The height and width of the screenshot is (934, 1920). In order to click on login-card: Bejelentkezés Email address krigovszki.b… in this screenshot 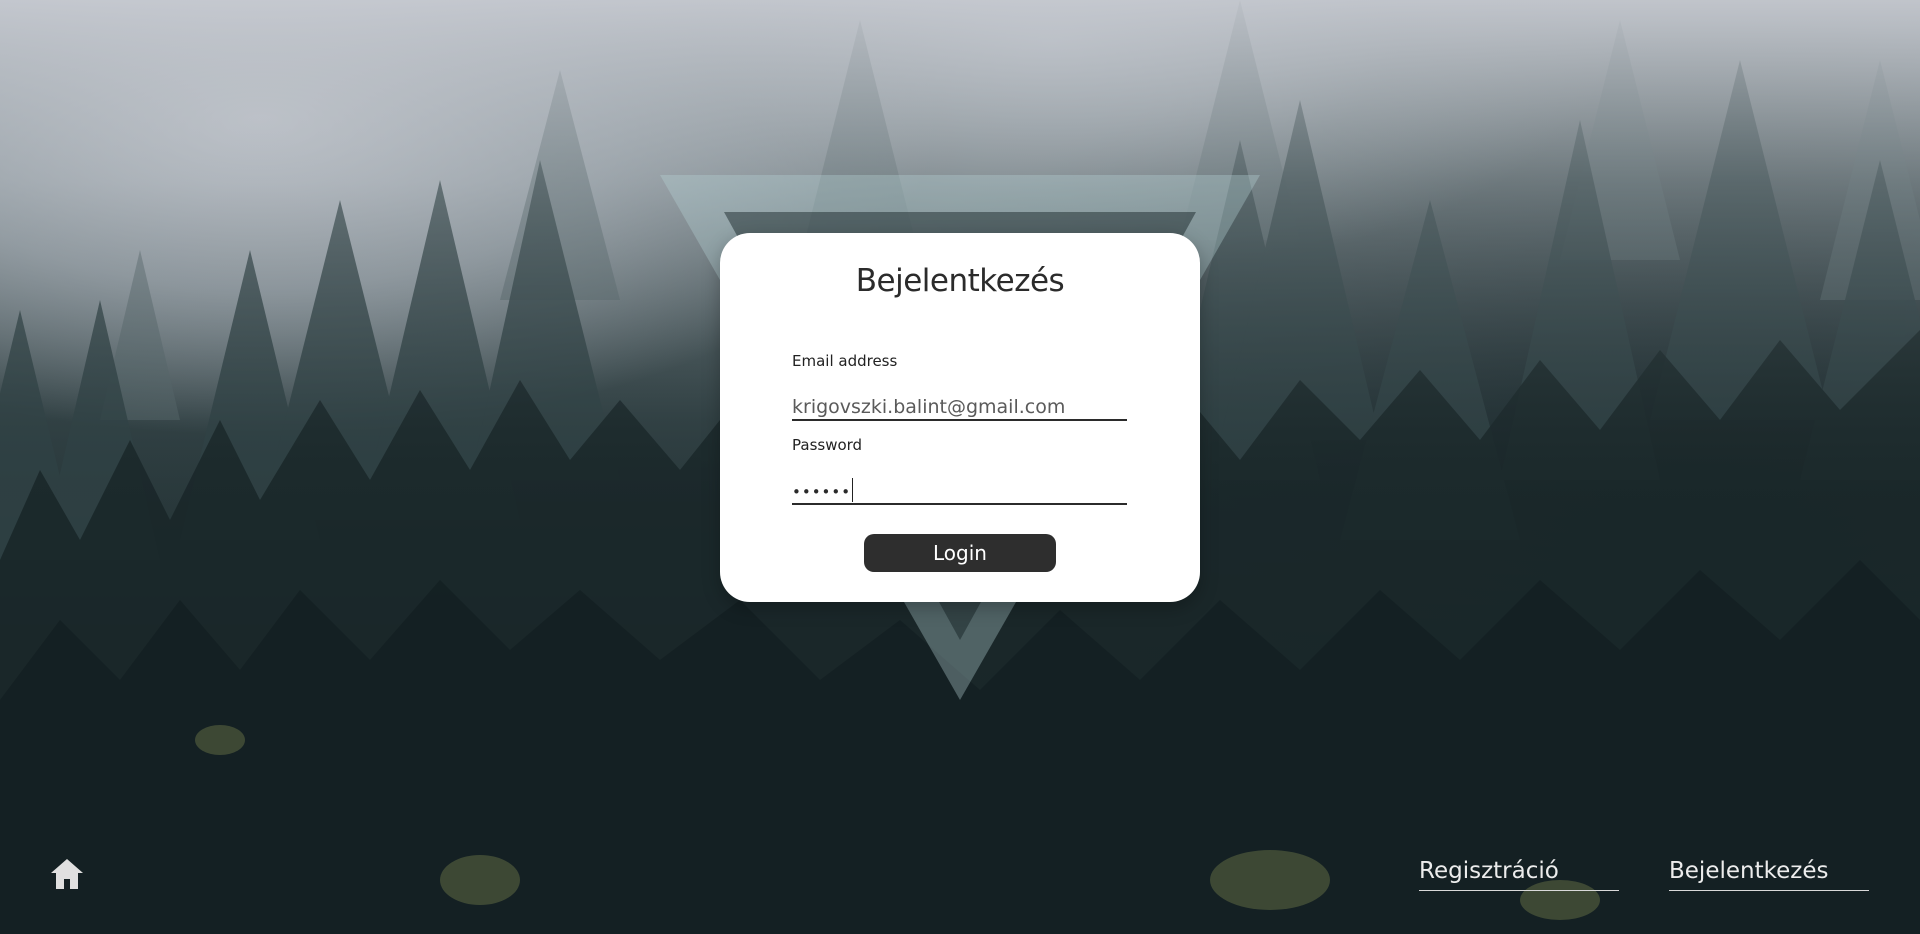, I will do `click(960, 417)`.